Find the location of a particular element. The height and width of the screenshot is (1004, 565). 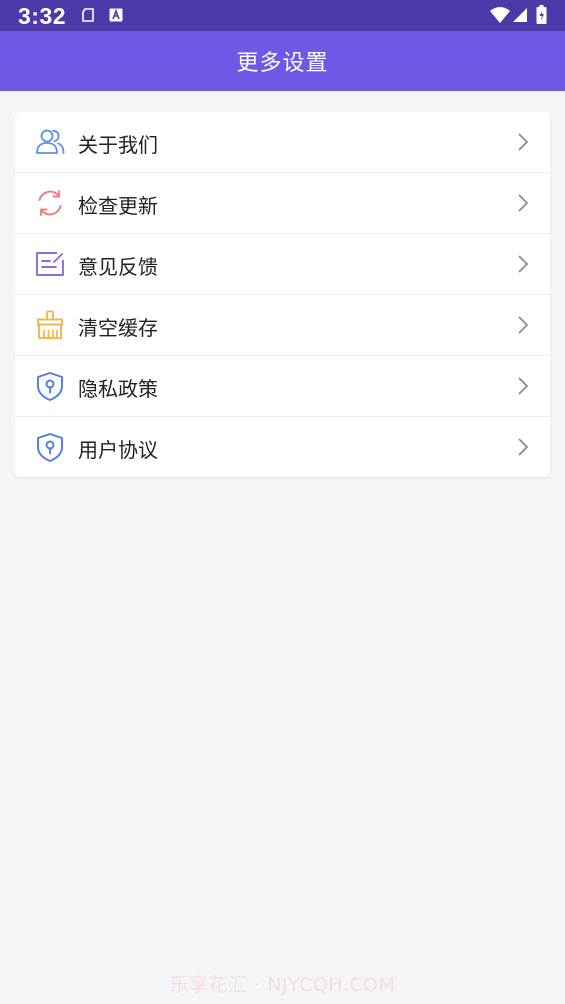

menu-item-feedback: 意见反馈 is located at coordinates (282, 264).